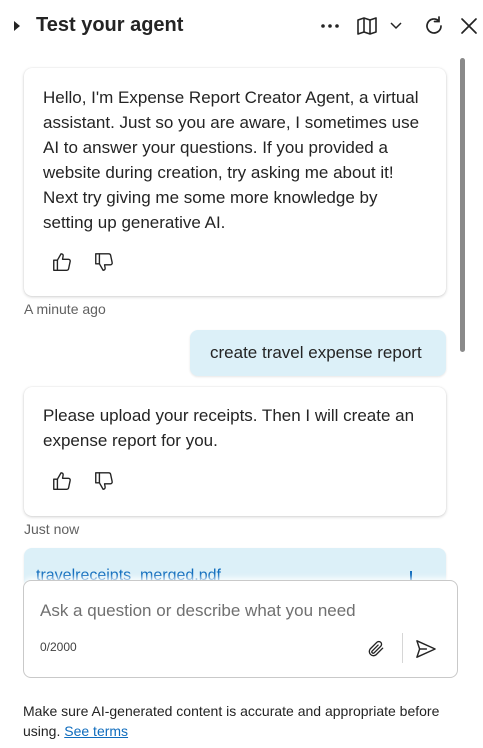 Image resolution: width=483 pixels, height=748 pixels. Describe the element at coordinates (367, 26) in the screenshot. I see `map-icon` at that location.